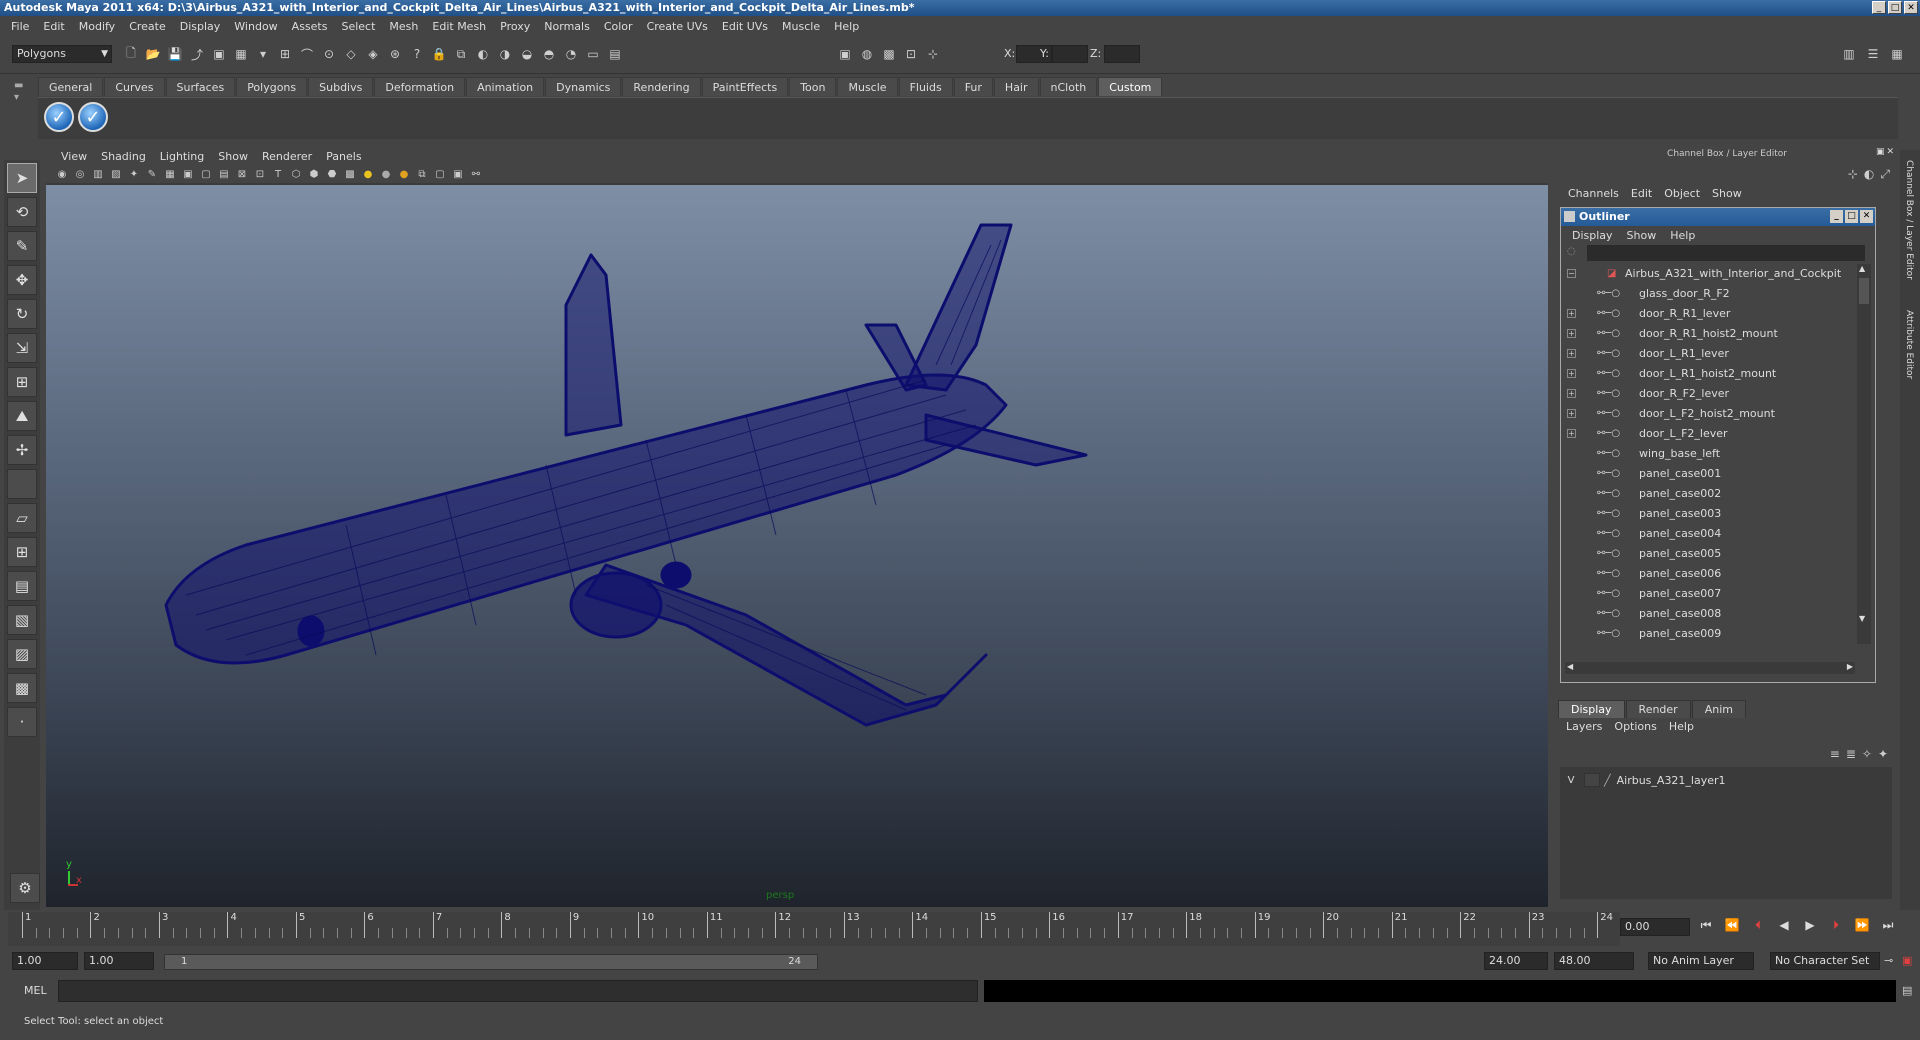 Image resolution: width=1920 pixels, height=1040 pixels. What do you see at coordinates (404, 174) in the screenshot?
I see `hardware-texturing-icon: ●` at bounding box center [404, 174].